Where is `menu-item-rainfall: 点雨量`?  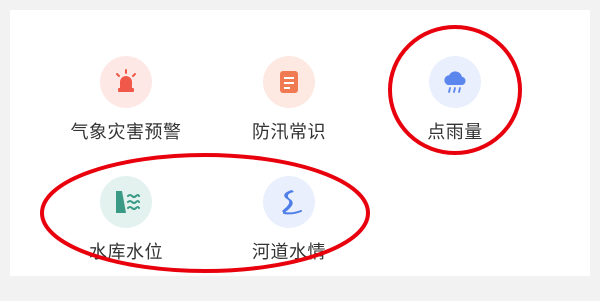
menu-item-rainfall: 点雨量 is located at coordinates (455, 111).